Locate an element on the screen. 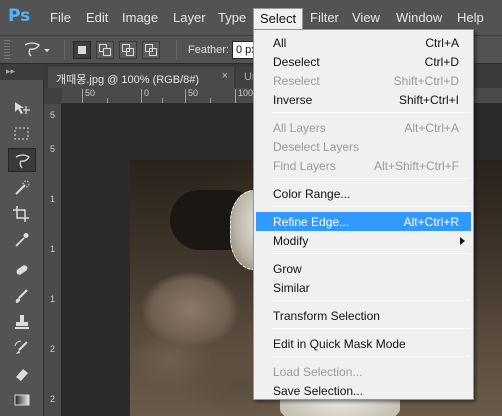 This screenshot has height=416, width=502. menu-view: View is located at coordinates (366, 18).